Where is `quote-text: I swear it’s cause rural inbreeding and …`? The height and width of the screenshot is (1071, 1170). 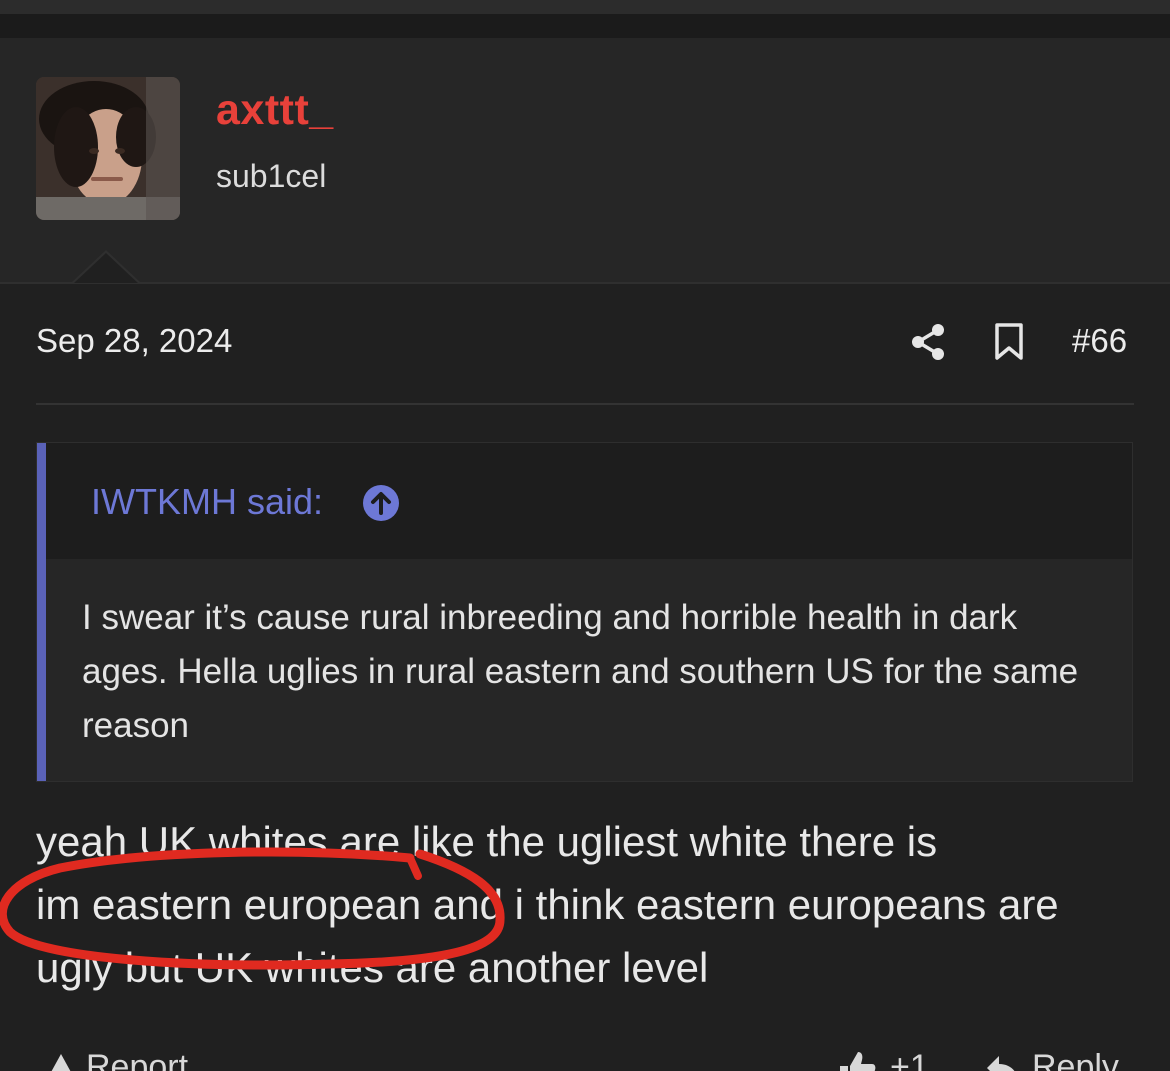
quote-text: I swear it’s cause rural inbreeding and … is located at coordinates (580, 671).